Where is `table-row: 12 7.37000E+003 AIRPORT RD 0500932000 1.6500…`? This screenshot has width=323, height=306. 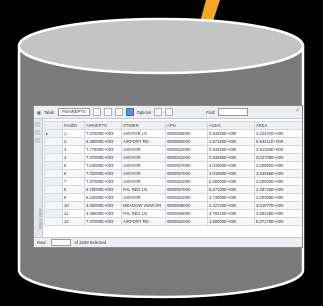 table-row: 12 7.37000E+003 AIRPORT RD 0500932000 1.6500… is located at coordinates (173, 221).